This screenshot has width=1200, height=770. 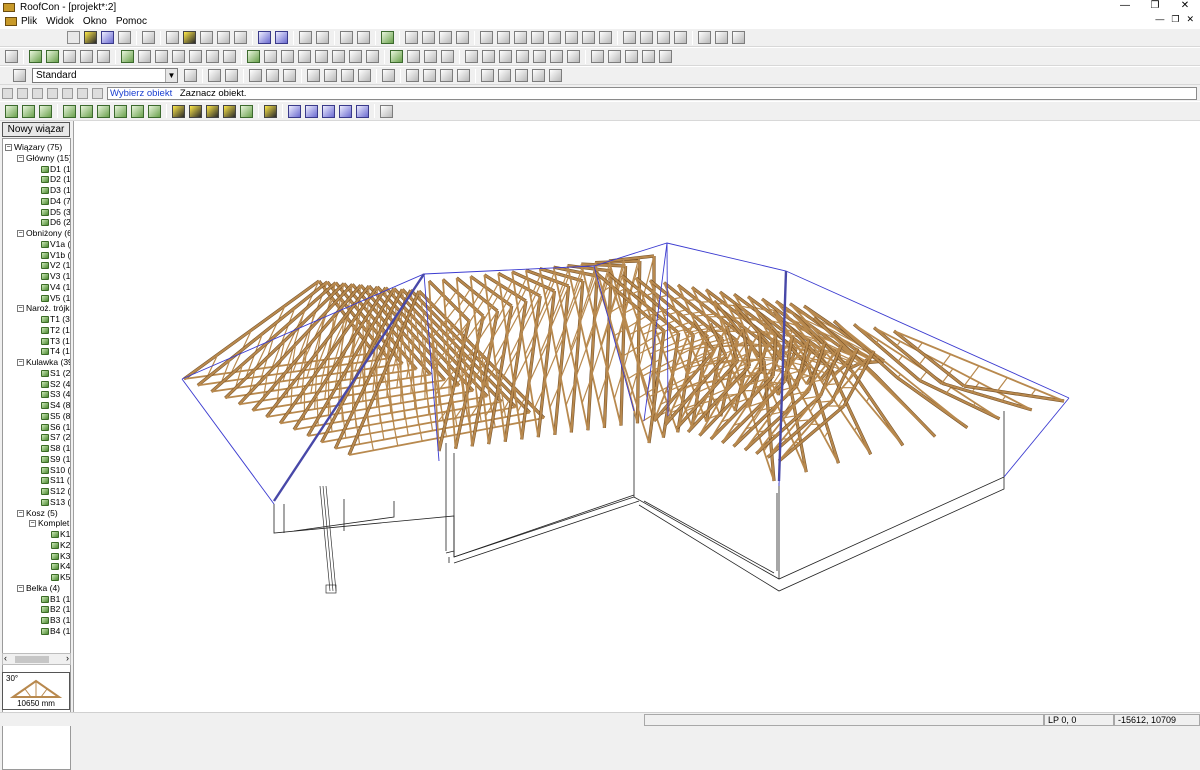 I want to click on tree-item: S13 (2), so click(x=56, y=502).